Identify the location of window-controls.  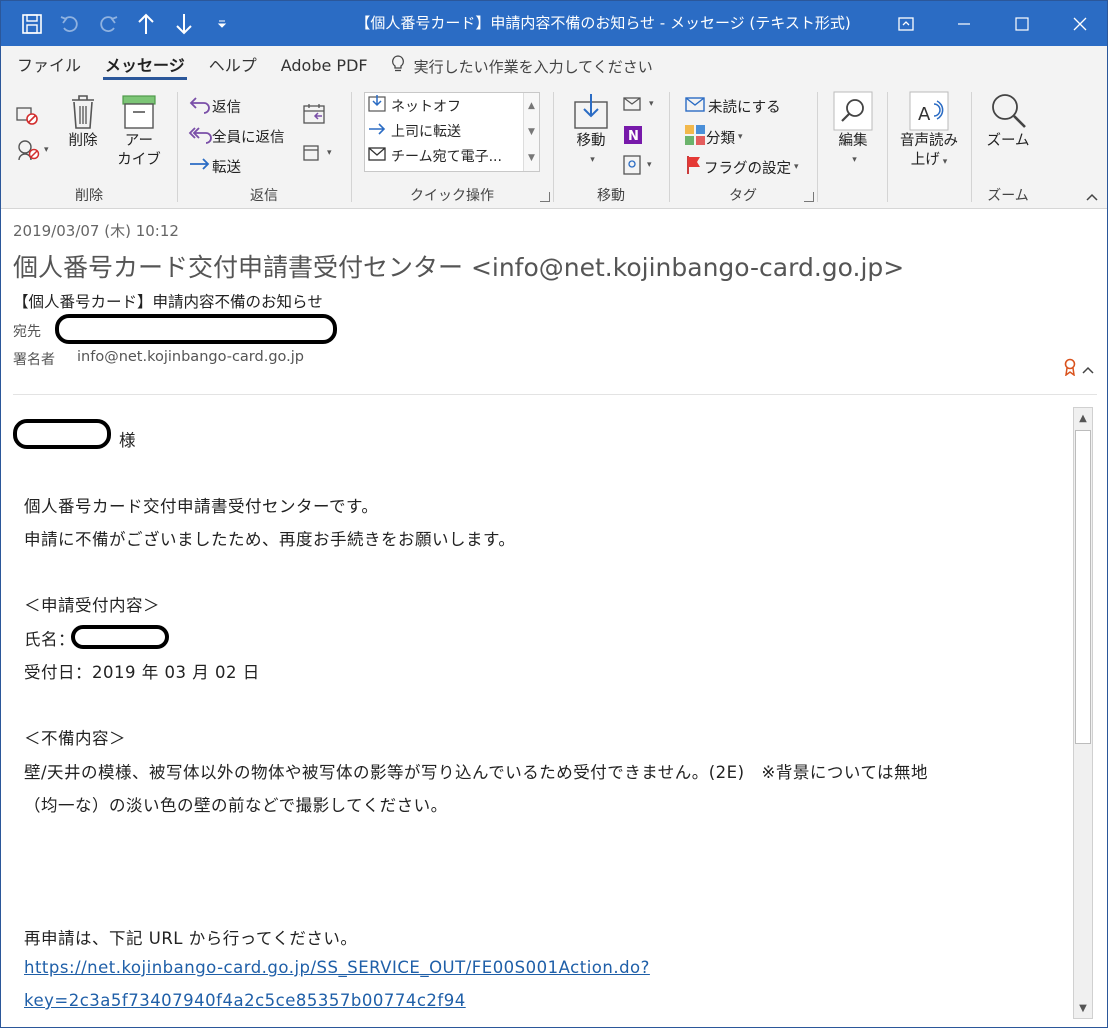
(992, 23).